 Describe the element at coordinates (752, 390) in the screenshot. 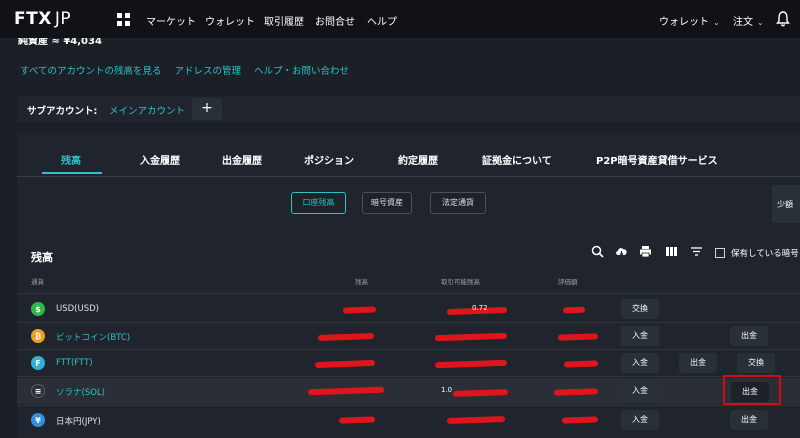

I see `highlight-box` at that location.